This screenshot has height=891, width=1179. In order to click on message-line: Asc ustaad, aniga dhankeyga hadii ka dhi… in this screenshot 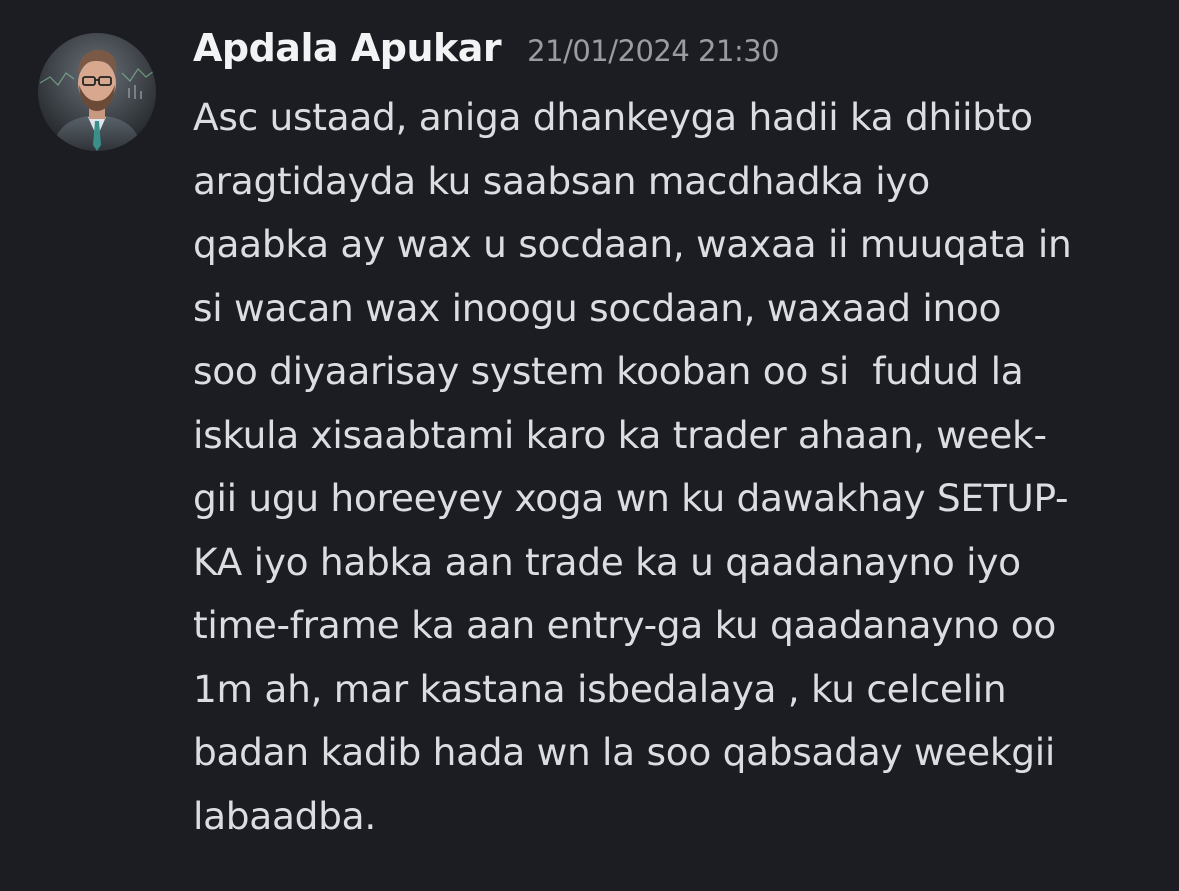, I will do `click(613, 117)`.